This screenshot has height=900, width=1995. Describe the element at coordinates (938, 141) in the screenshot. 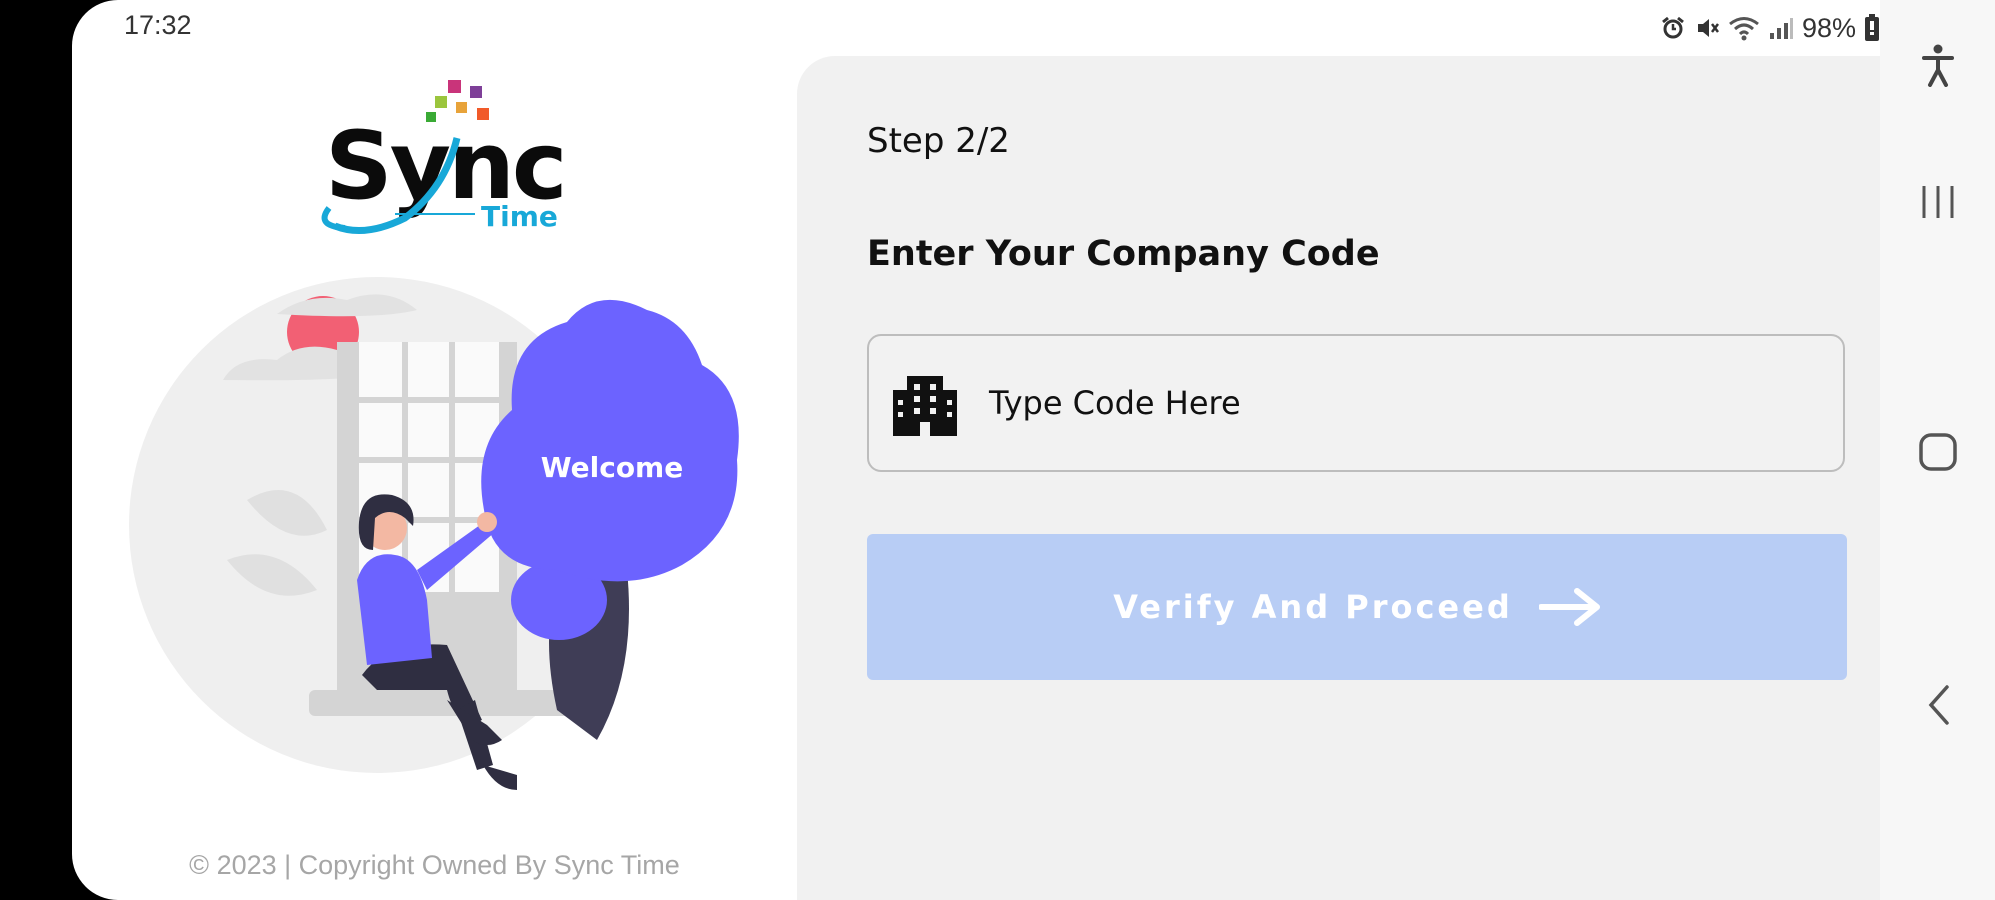

I see `step-indicator: Step 2/2` at that location.